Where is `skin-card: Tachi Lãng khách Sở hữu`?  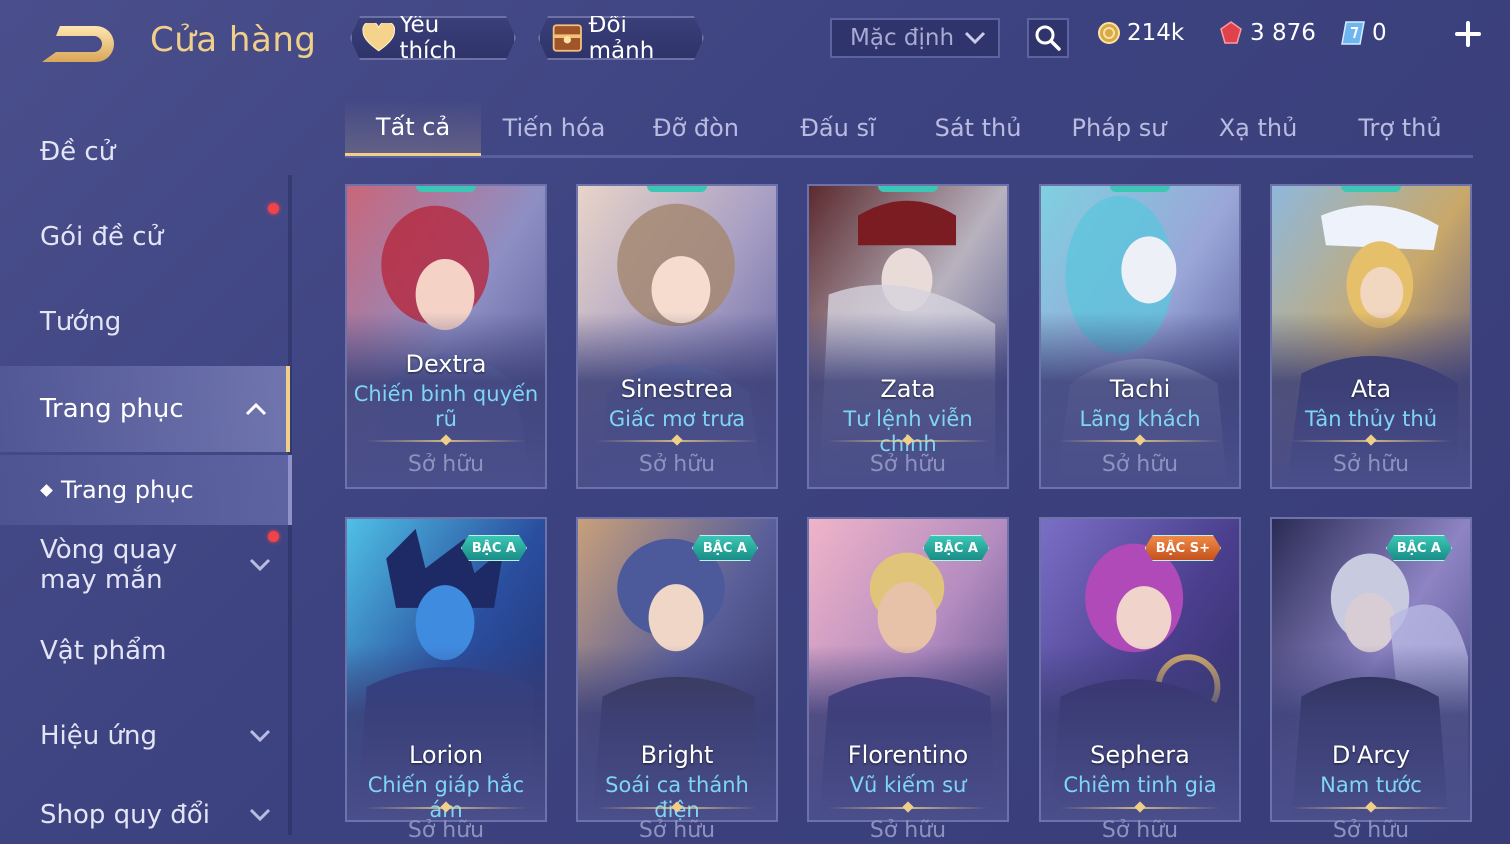 skin-card: Tachi Lãng khách Sở hữu is located at coordinates (1140, 336).